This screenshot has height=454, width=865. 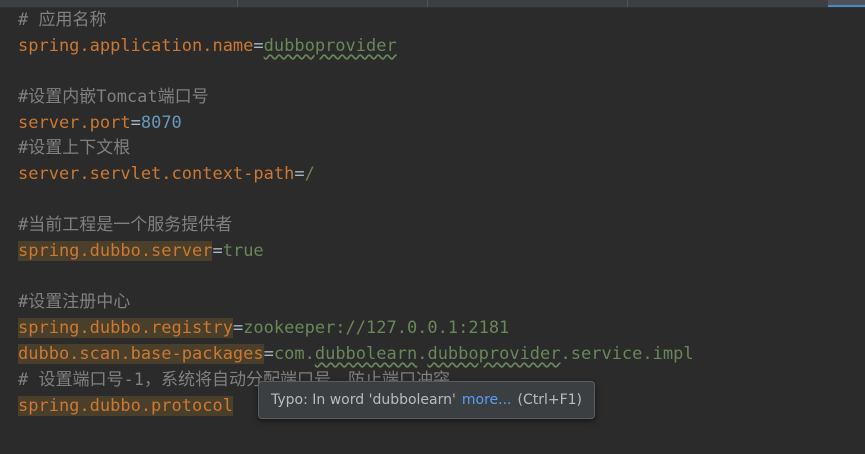 I want to click on property-value-segment: .service.impl, so click(x=627, y=354).